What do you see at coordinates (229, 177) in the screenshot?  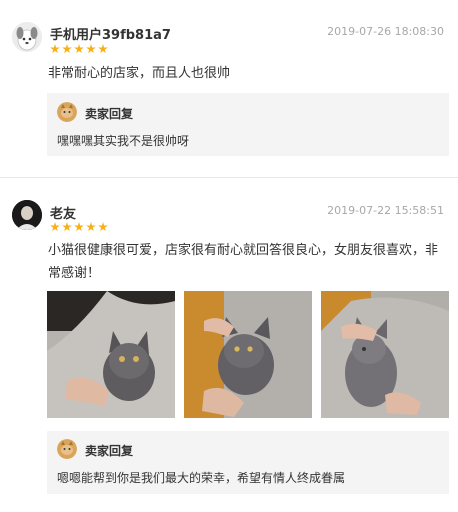 I see `review-divider` at bounding box center [229, 177].